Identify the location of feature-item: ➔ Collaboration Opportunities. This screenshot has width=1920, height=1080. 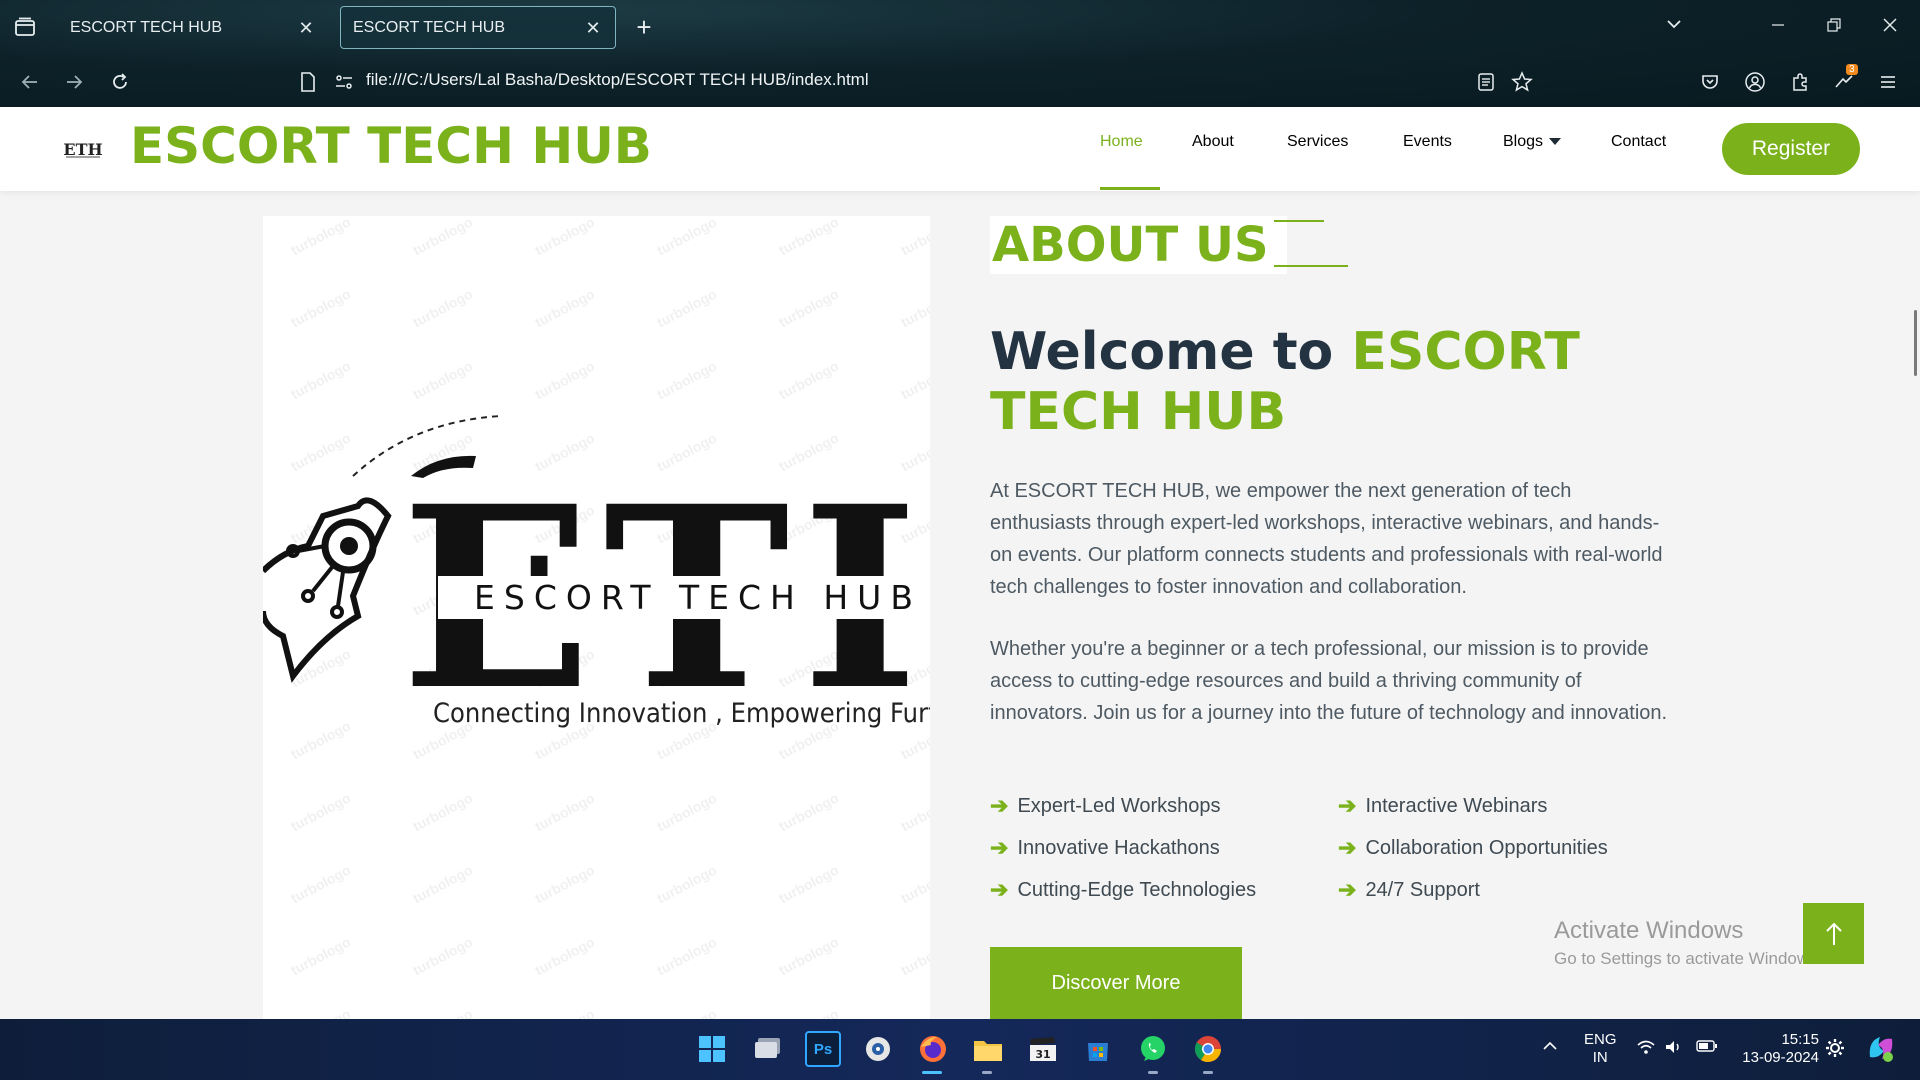
(1473, 848).